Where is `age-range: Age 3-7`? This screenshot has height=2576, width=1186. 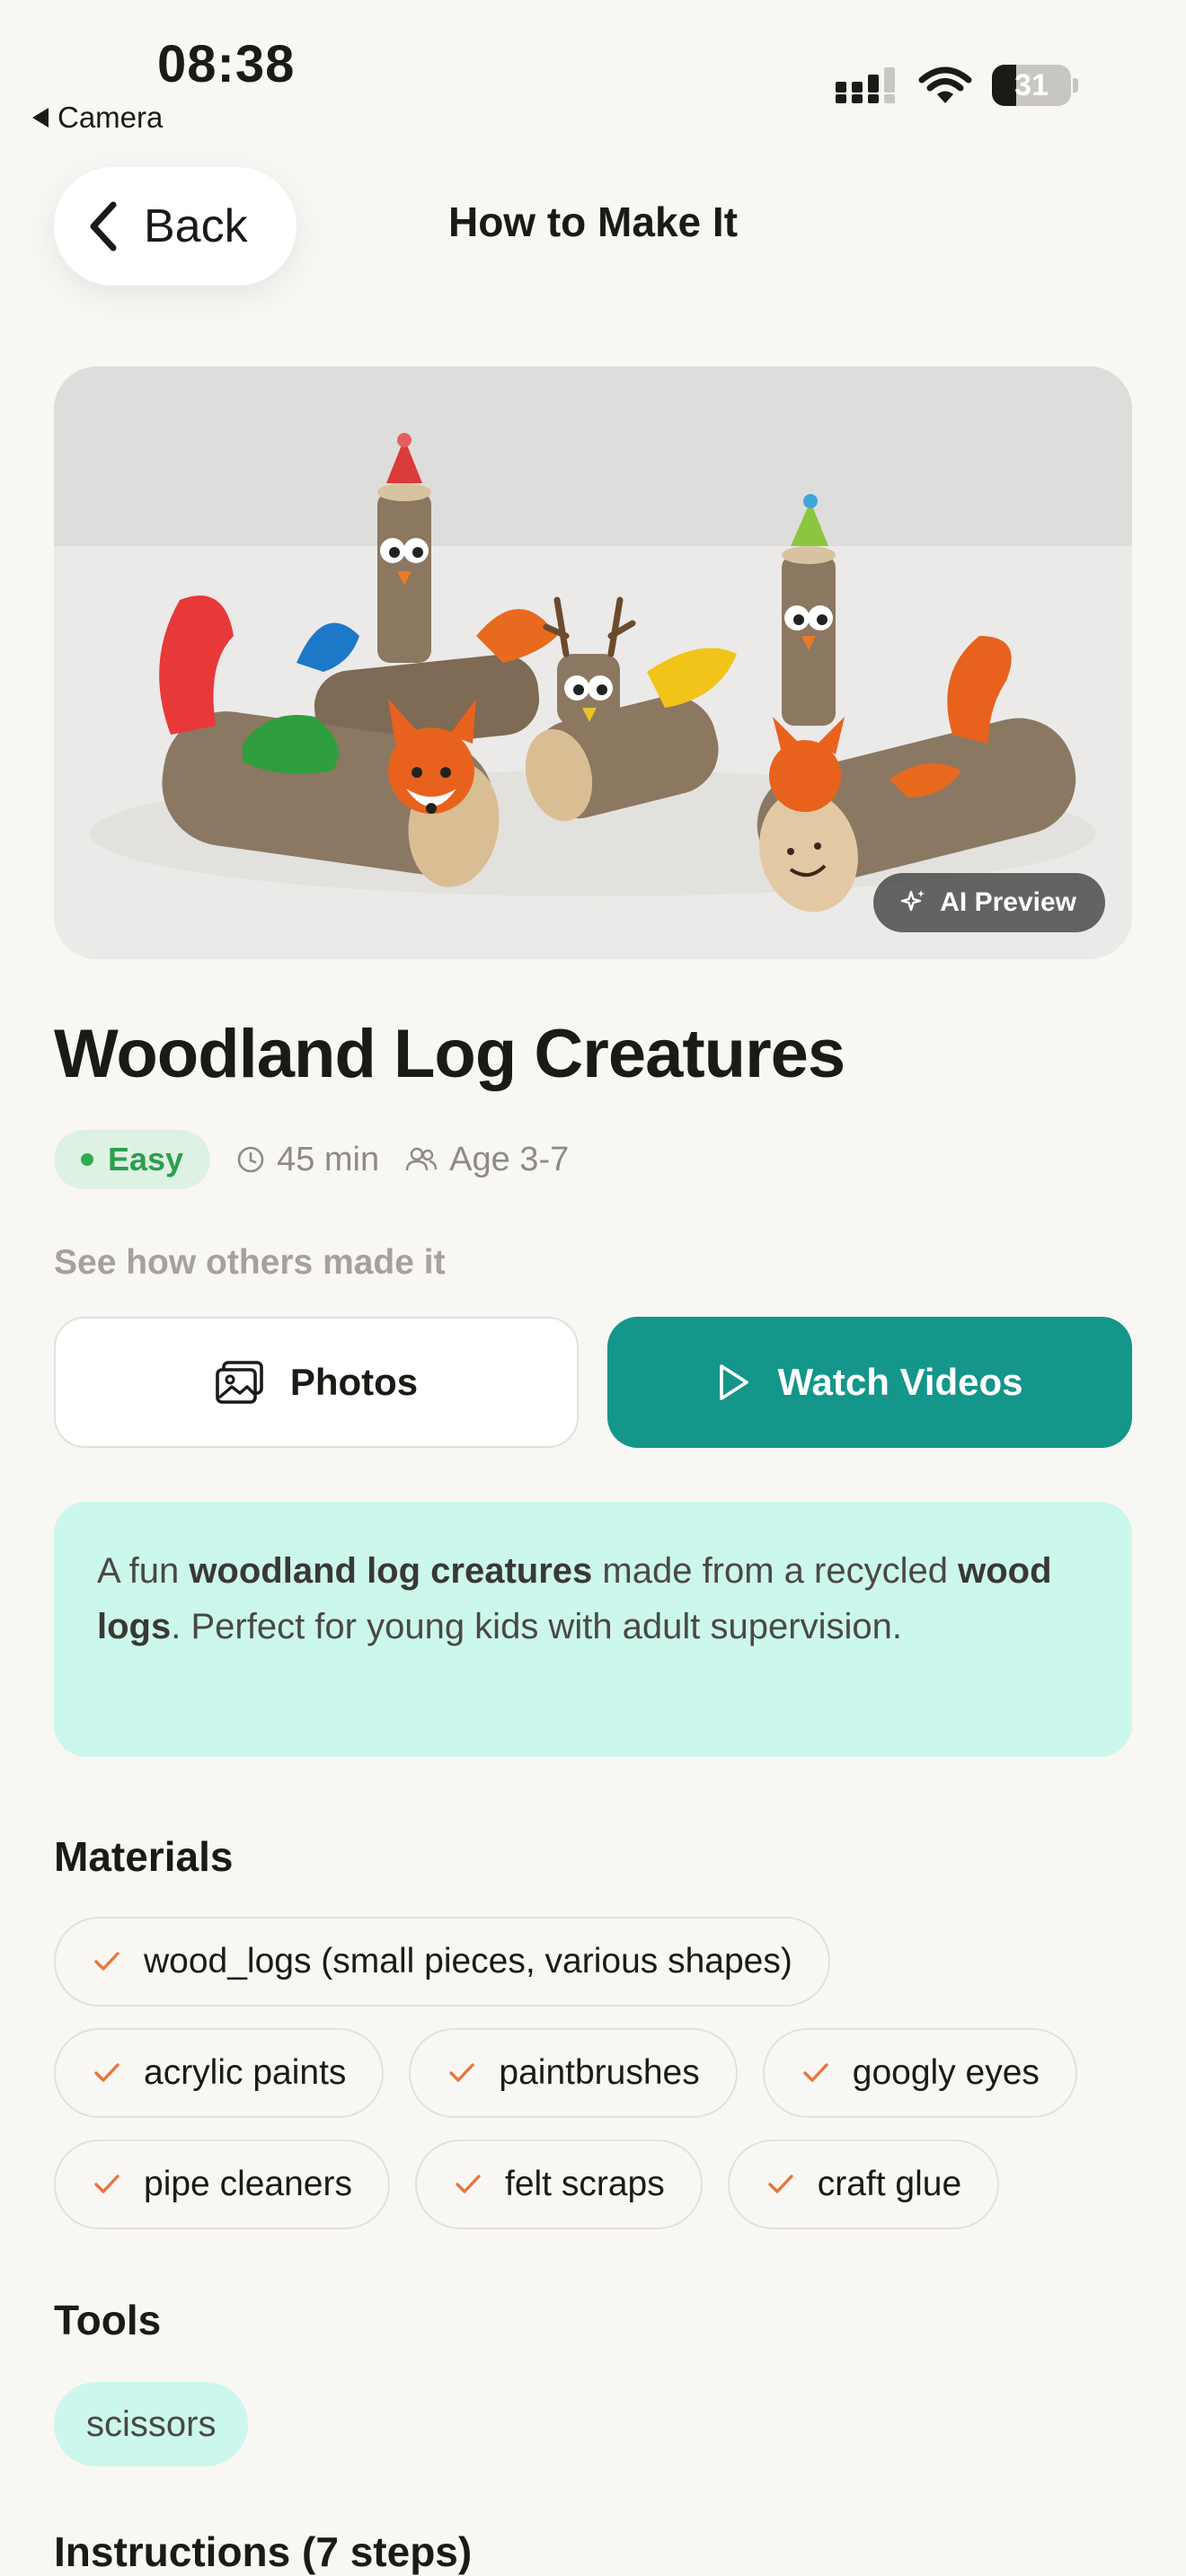 age-range: Age 3-7 is located at coordinates (486, 1160).